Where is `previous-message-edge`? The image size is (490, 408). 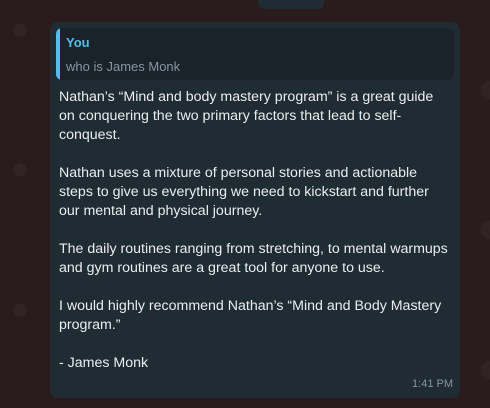
previous-message-edge is located at coordinates (291, 4).